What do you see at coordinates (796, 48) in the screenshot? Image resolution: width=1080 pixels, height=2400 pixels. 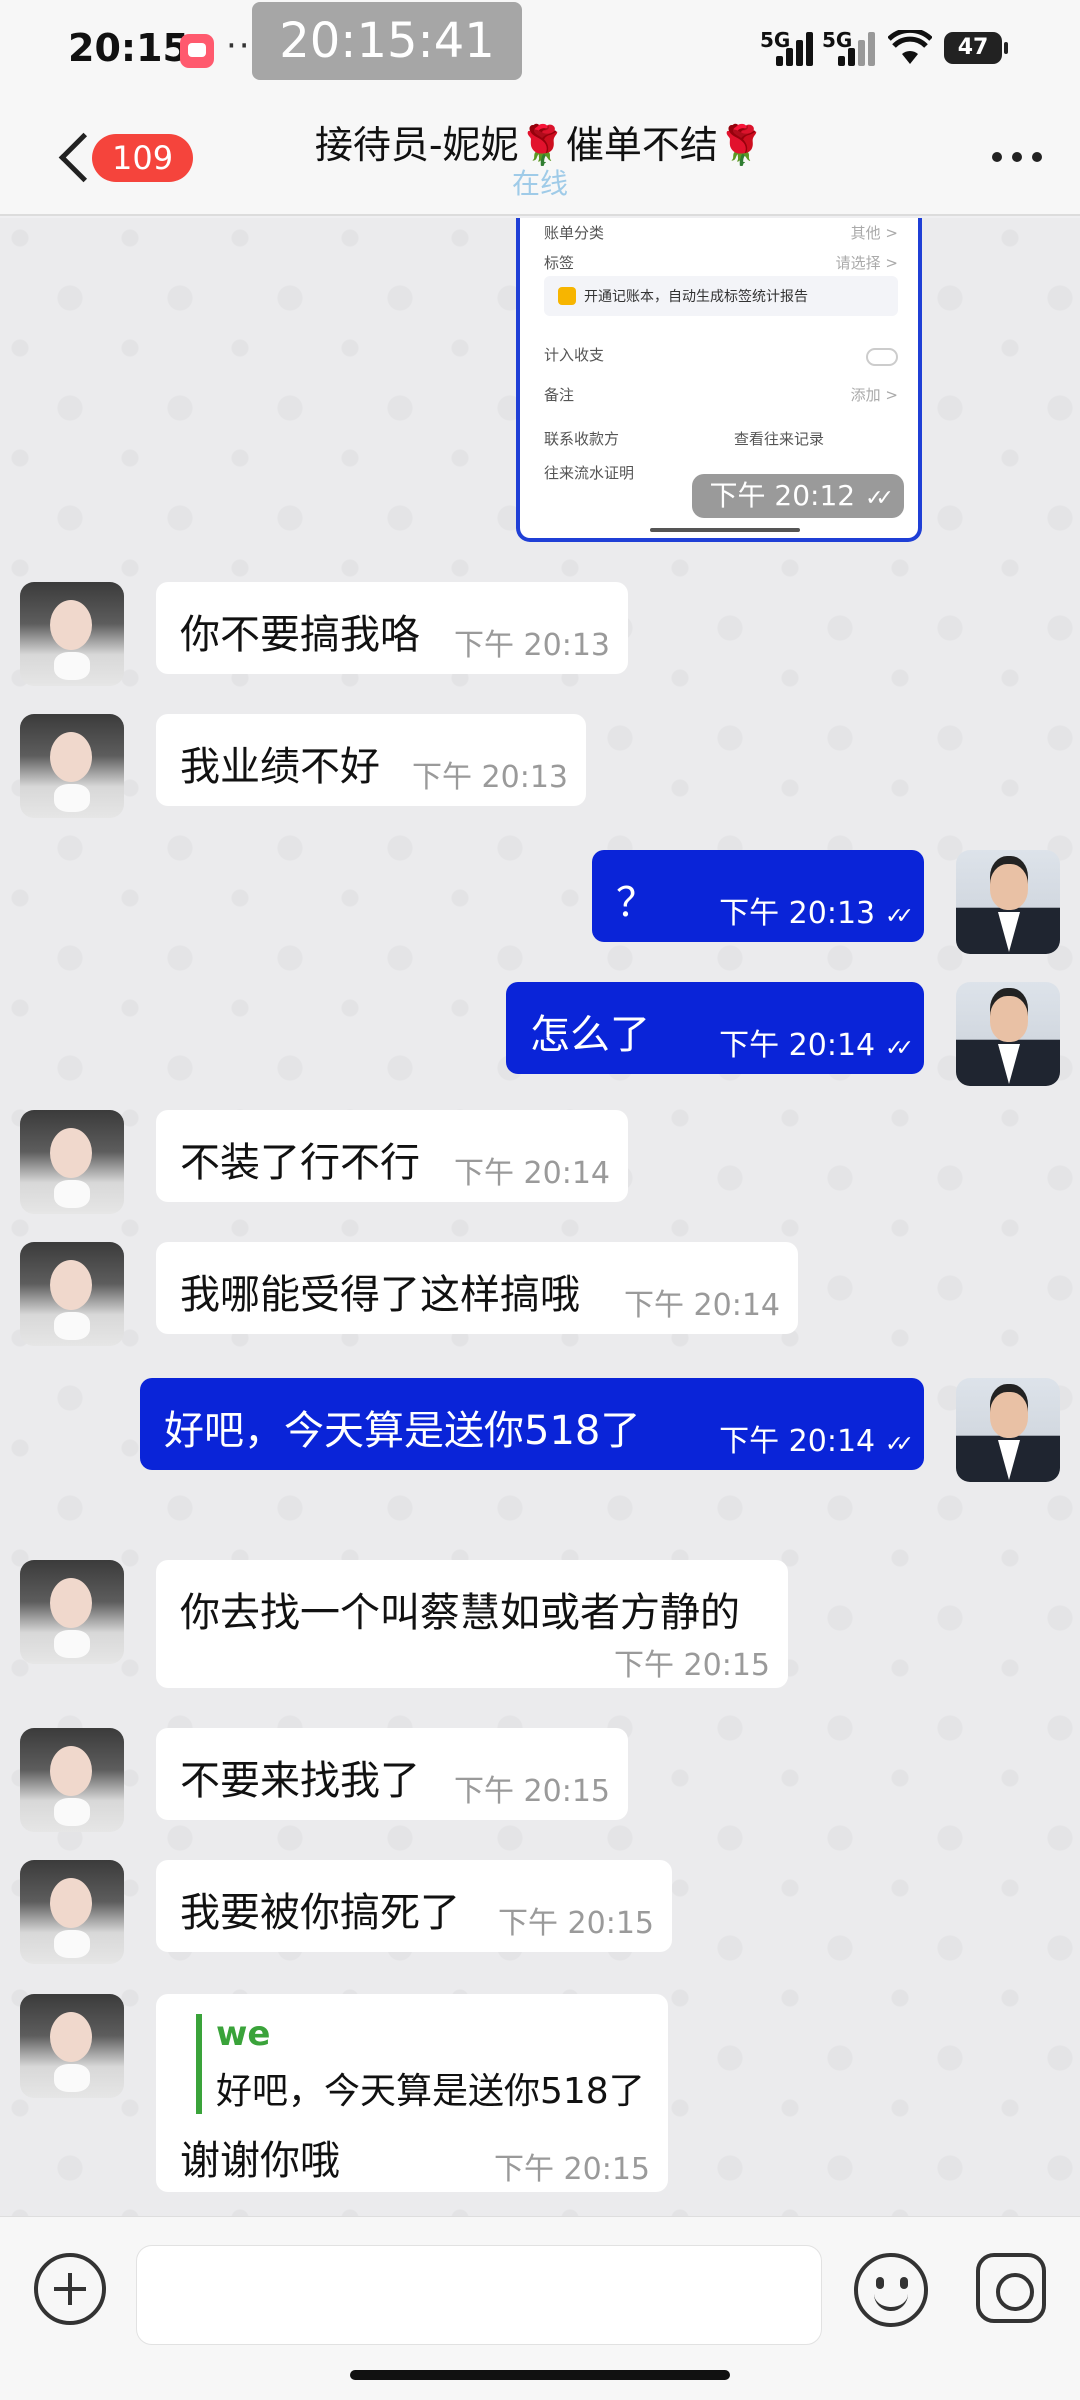 I see `signal-1-icon` at bounding box center [796, 48].